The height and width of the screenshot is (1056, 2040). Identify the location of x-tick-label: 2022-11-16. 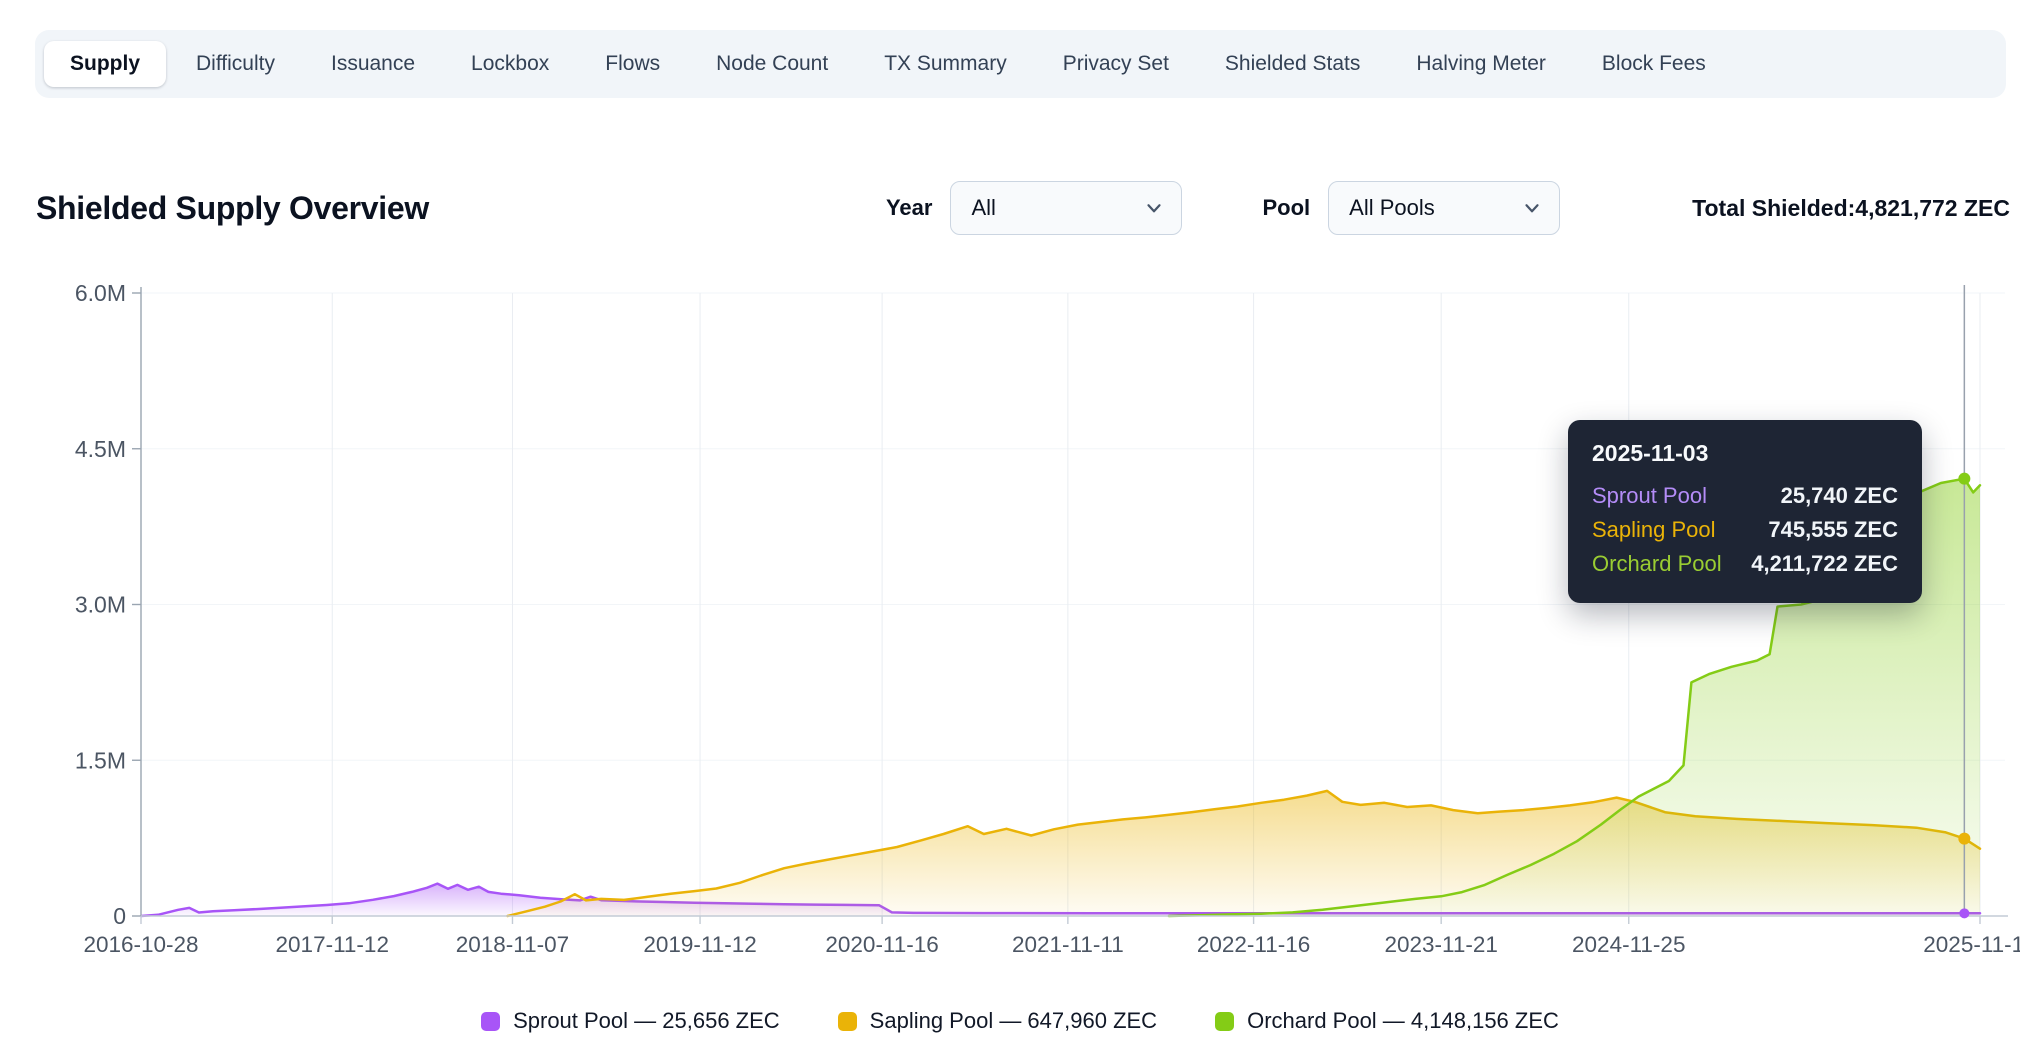
(1253, 944).